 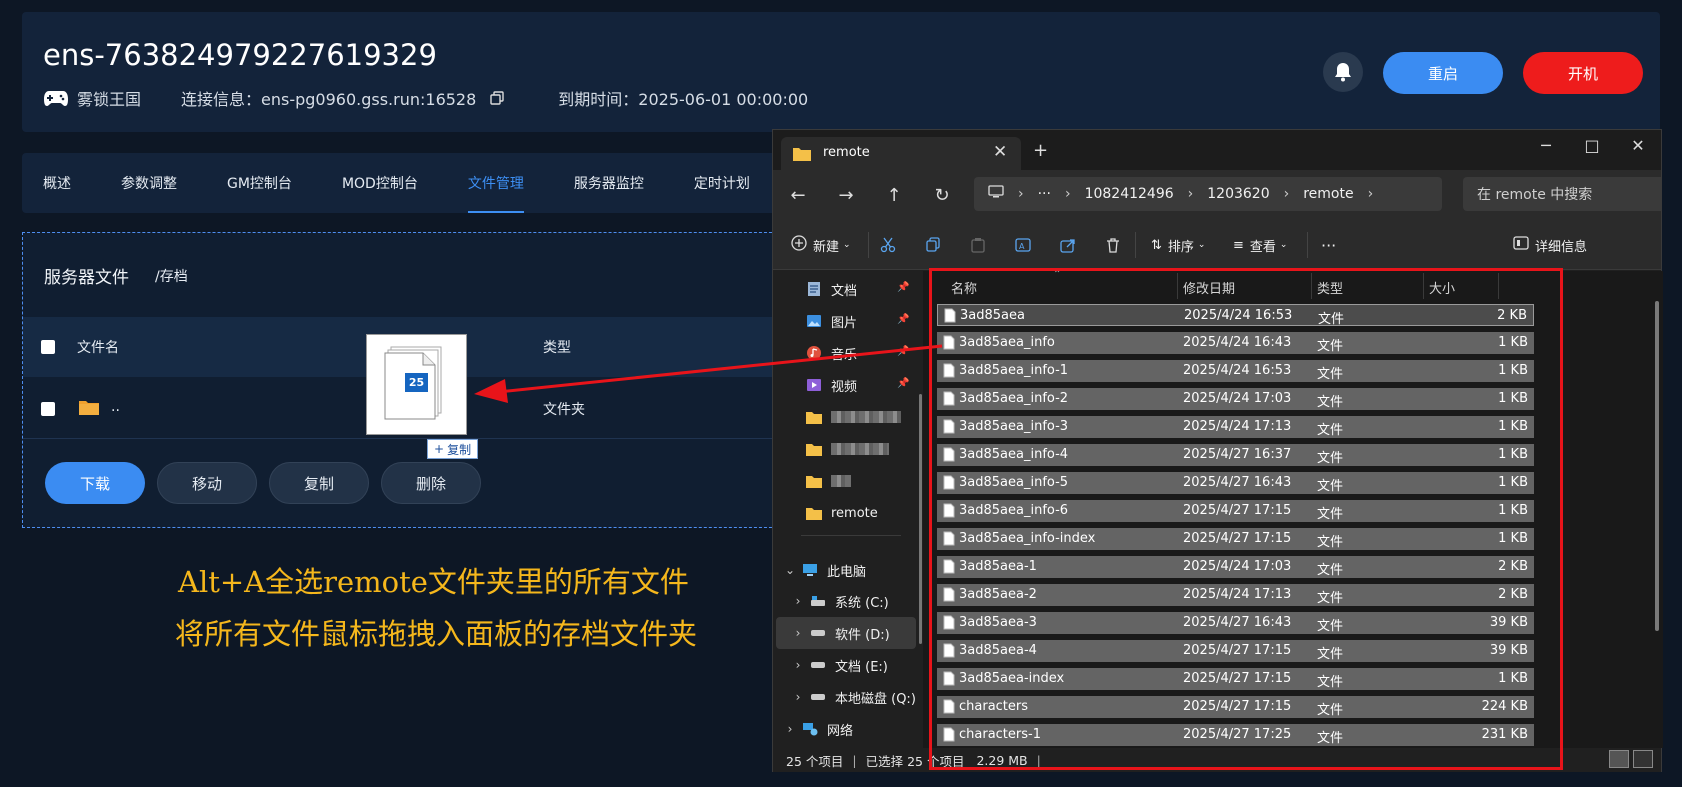 What do you see at coordinates (95, 483) in the screenshot?
I see `download-button: 下载` at bounding box center [95, 483].